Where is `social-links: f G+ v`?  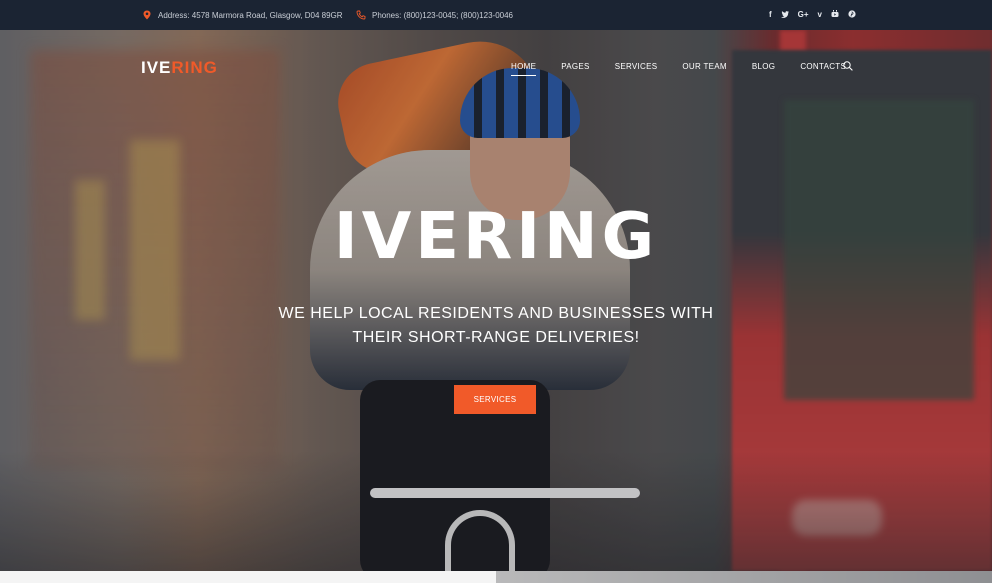
social-links: f G+ v is located at coordinates (812, 15).